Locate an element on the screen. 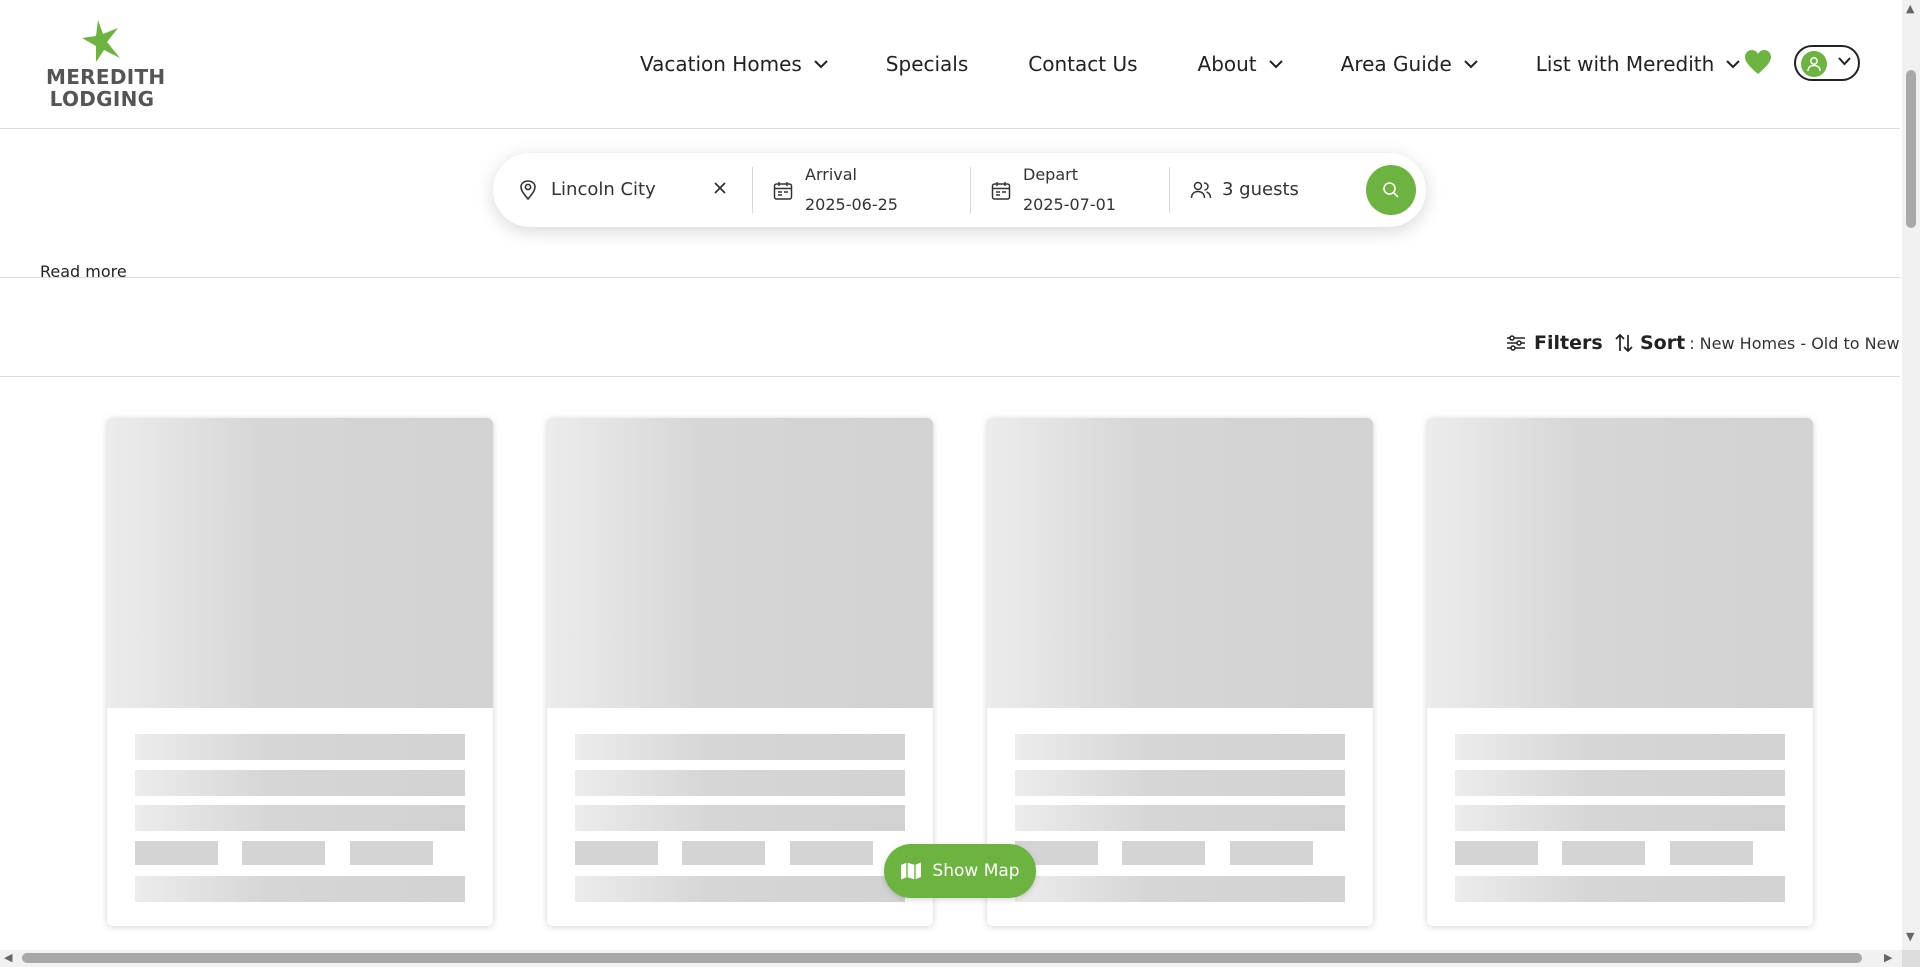  search-button is located at coordinates (1391, 190).